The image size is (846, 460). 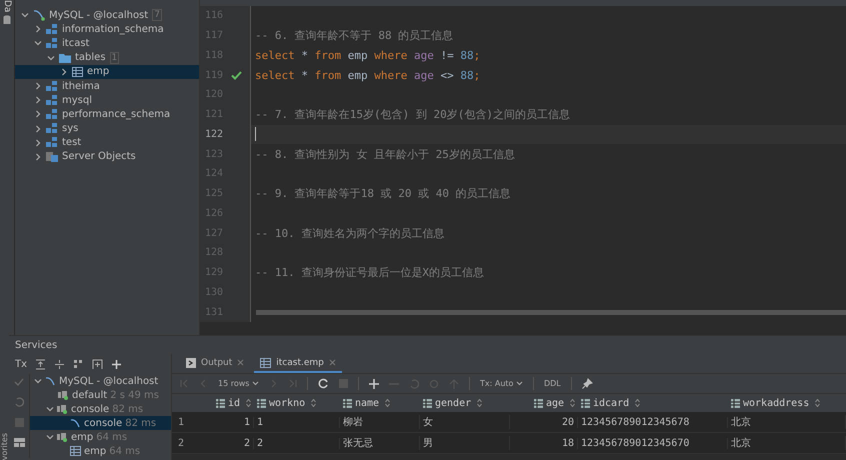 What do you see at coordinates (107, 114) in the screenshot?
I see `tree-item: performance_schema` at bounding box center [107, 114].